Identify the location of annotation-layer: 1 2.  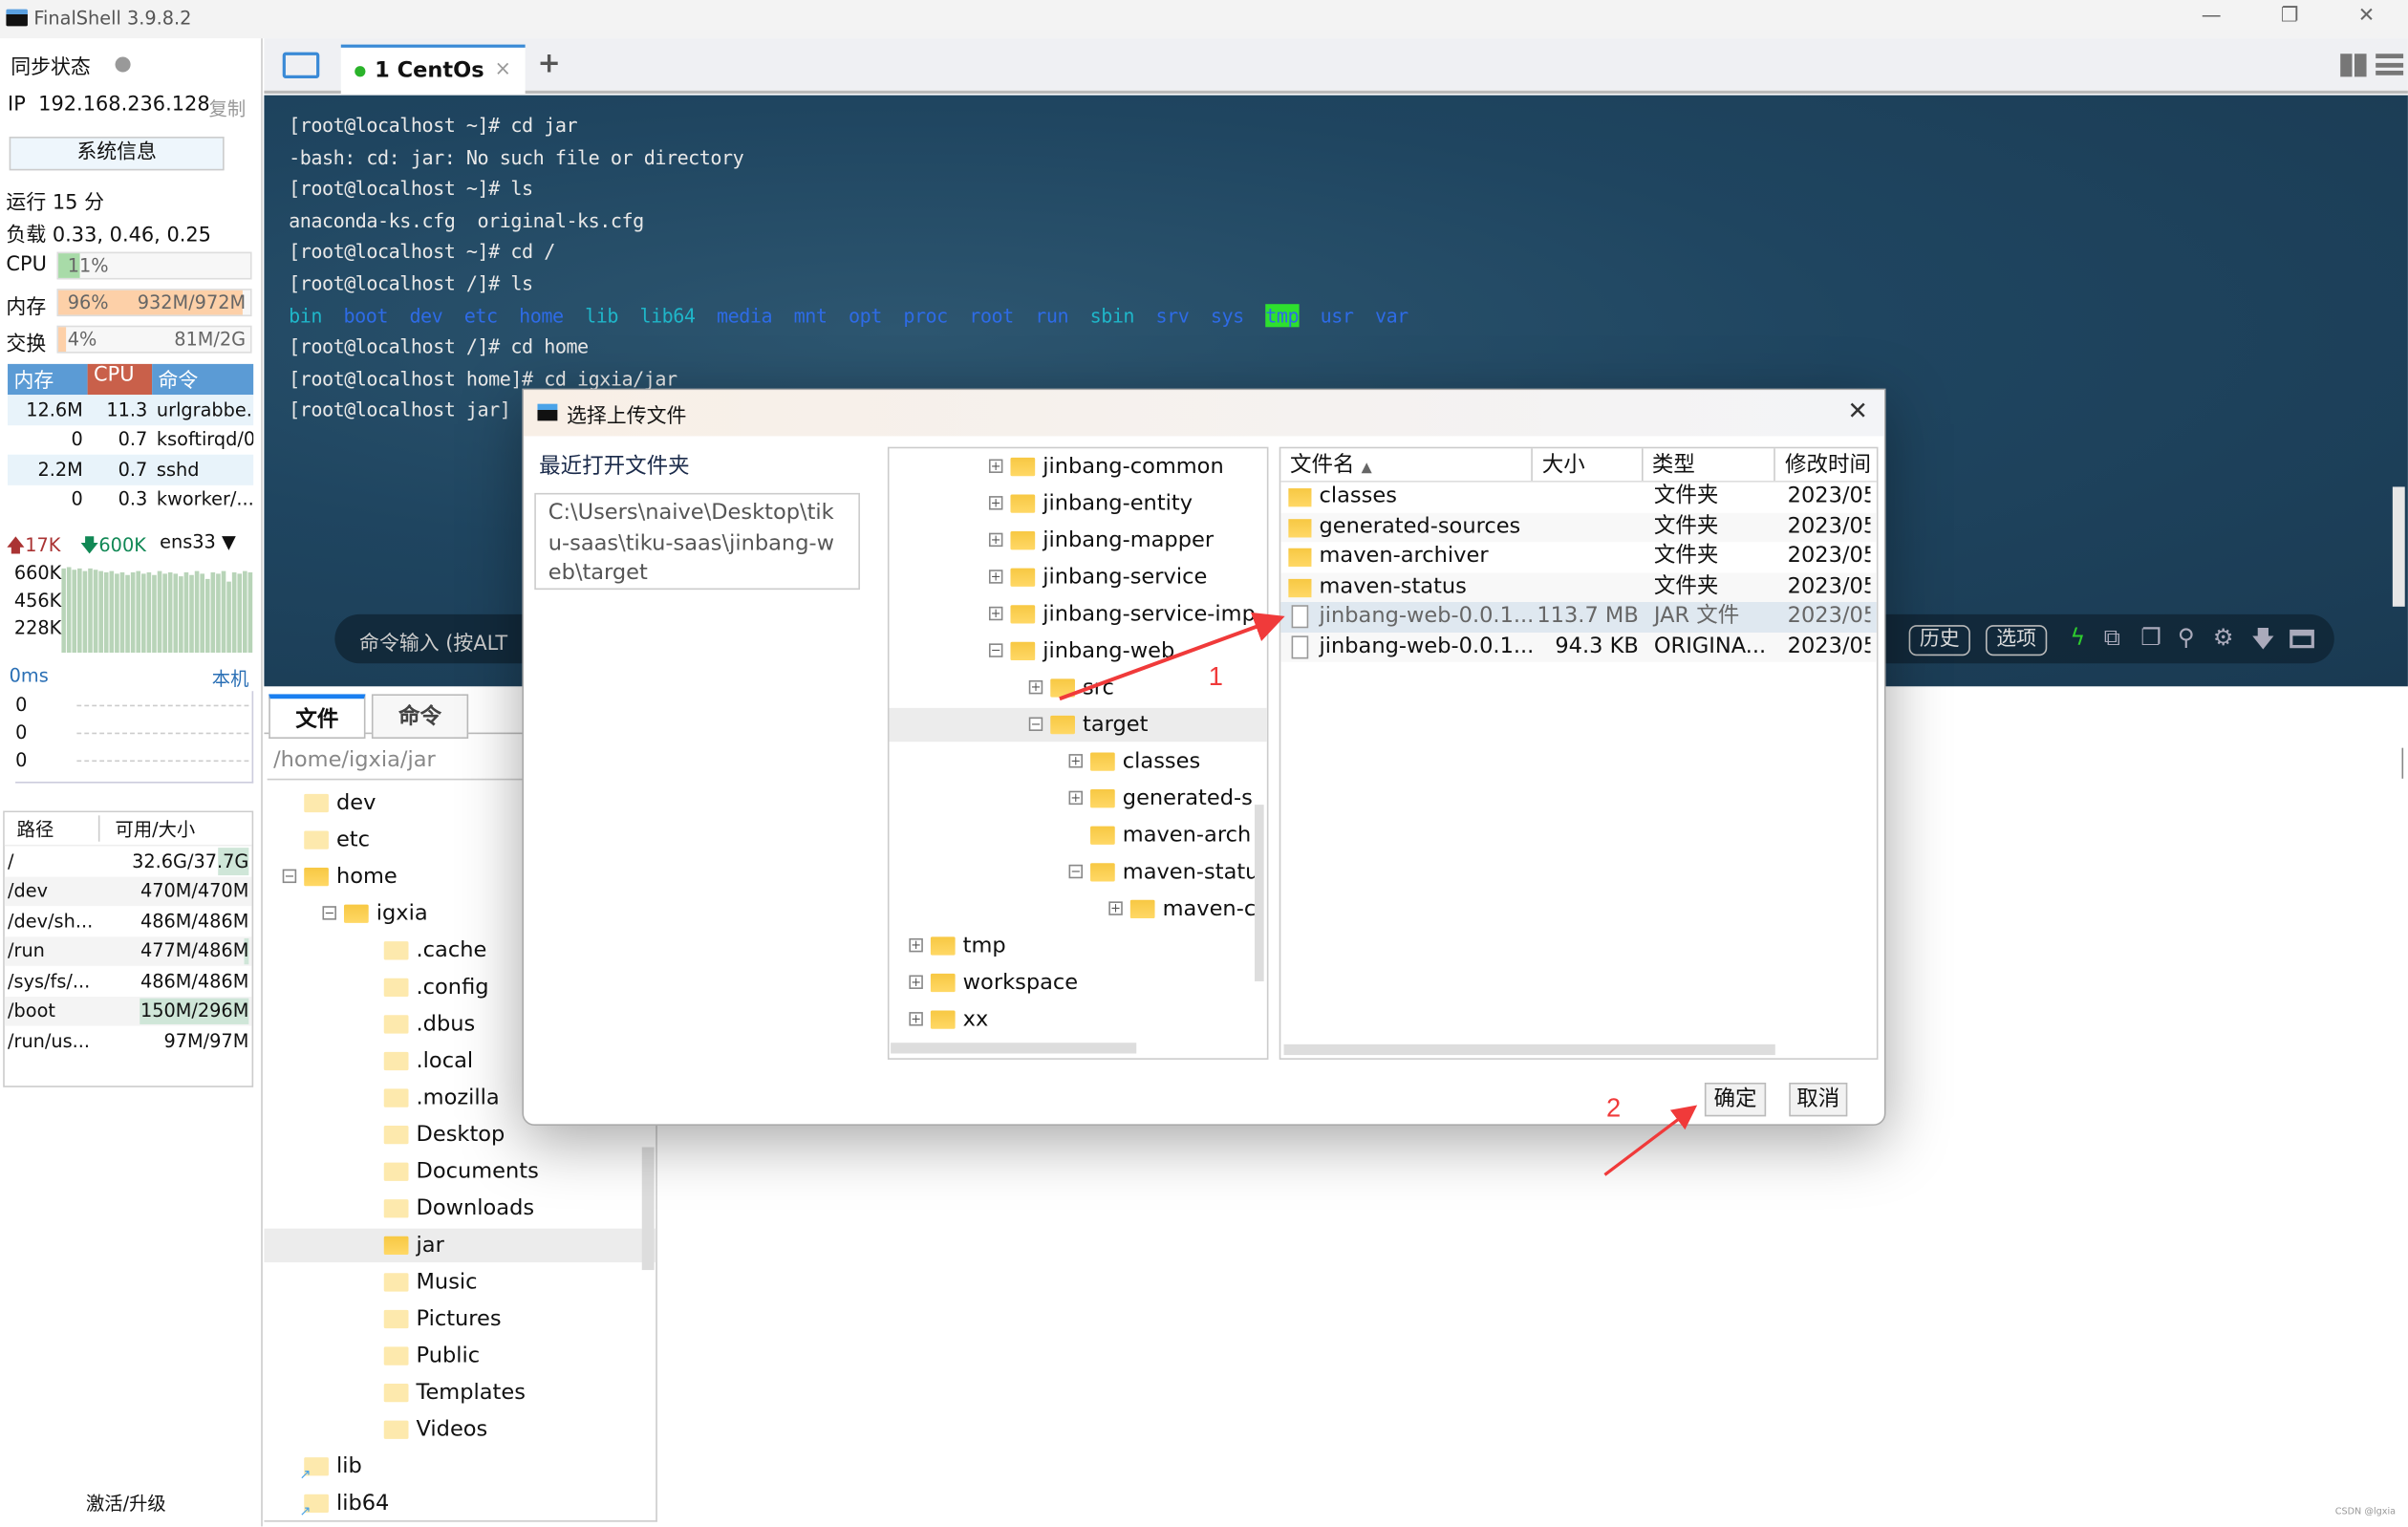
(1379, 894).